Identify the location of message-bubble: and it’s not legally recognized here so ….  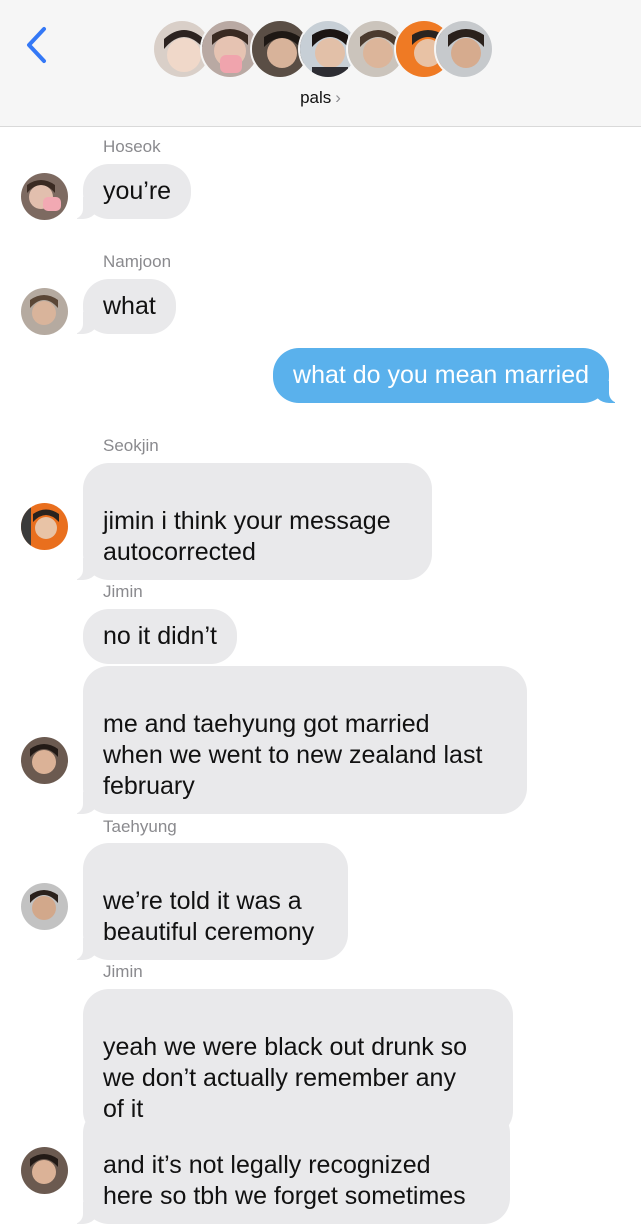
(290, 1165).